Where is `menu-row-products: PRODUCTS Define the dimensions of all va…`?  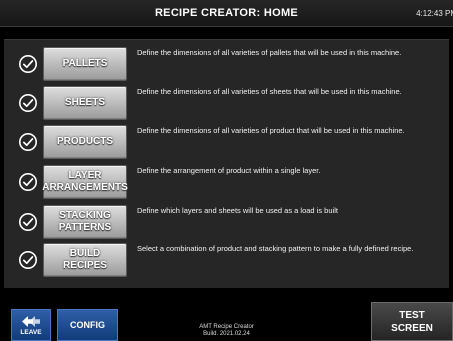 menu-row-products: PRODUCTS Define the dimensions of all va… is located at coordinates (226, 142).